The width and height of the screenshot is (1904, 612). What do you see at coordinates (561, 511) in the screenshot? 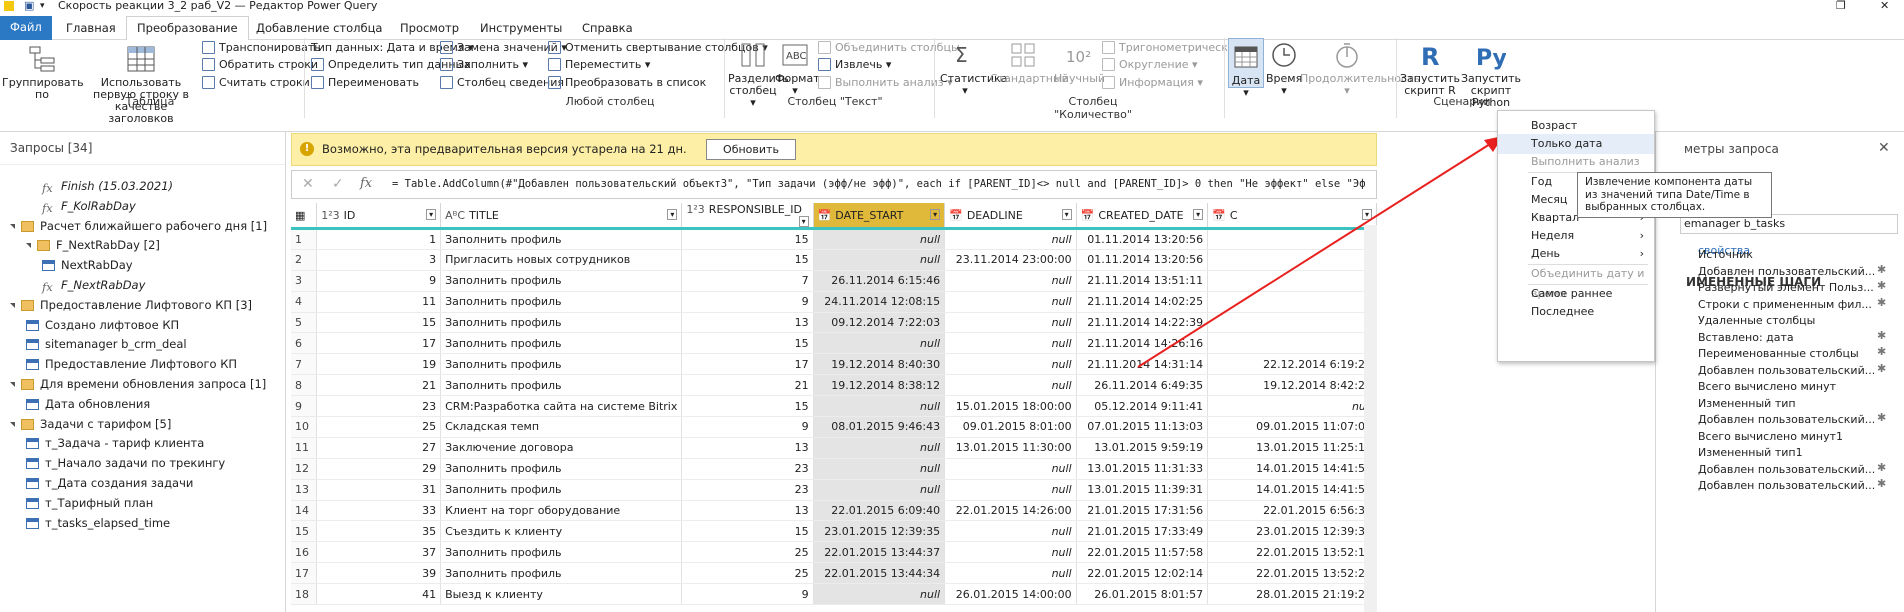
I see `table-cell: Клиент на торг оборудование` at bounding box center [561, 511].